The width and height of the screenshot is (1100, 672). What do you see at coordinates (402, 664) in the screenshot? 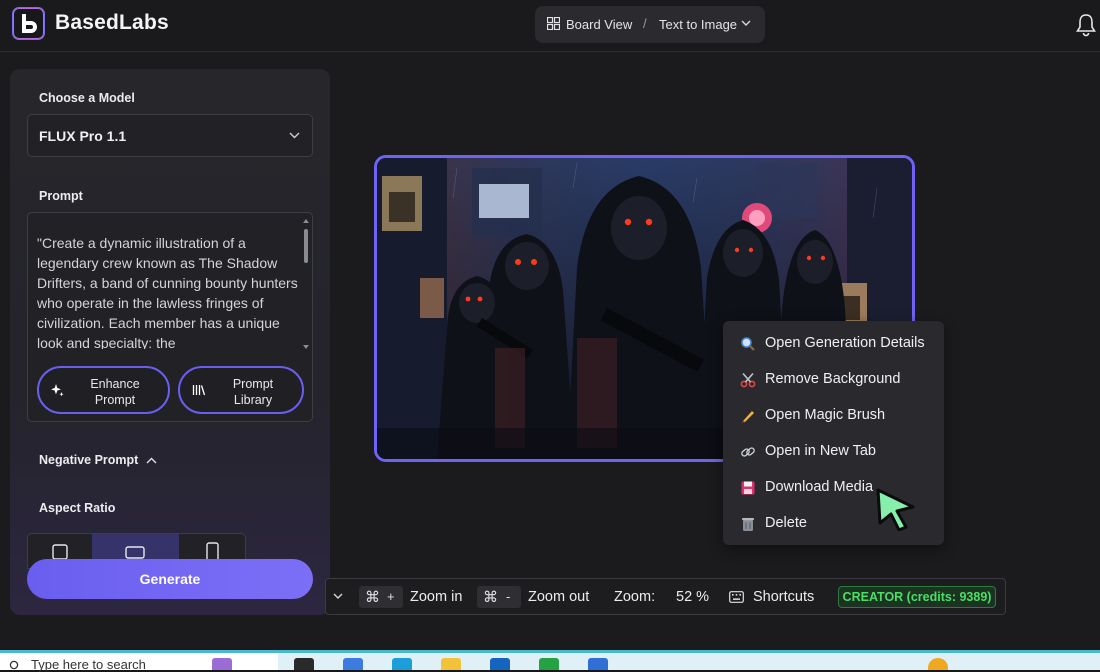
I see `edge-browser-icon` at bounding box center [402, 664].